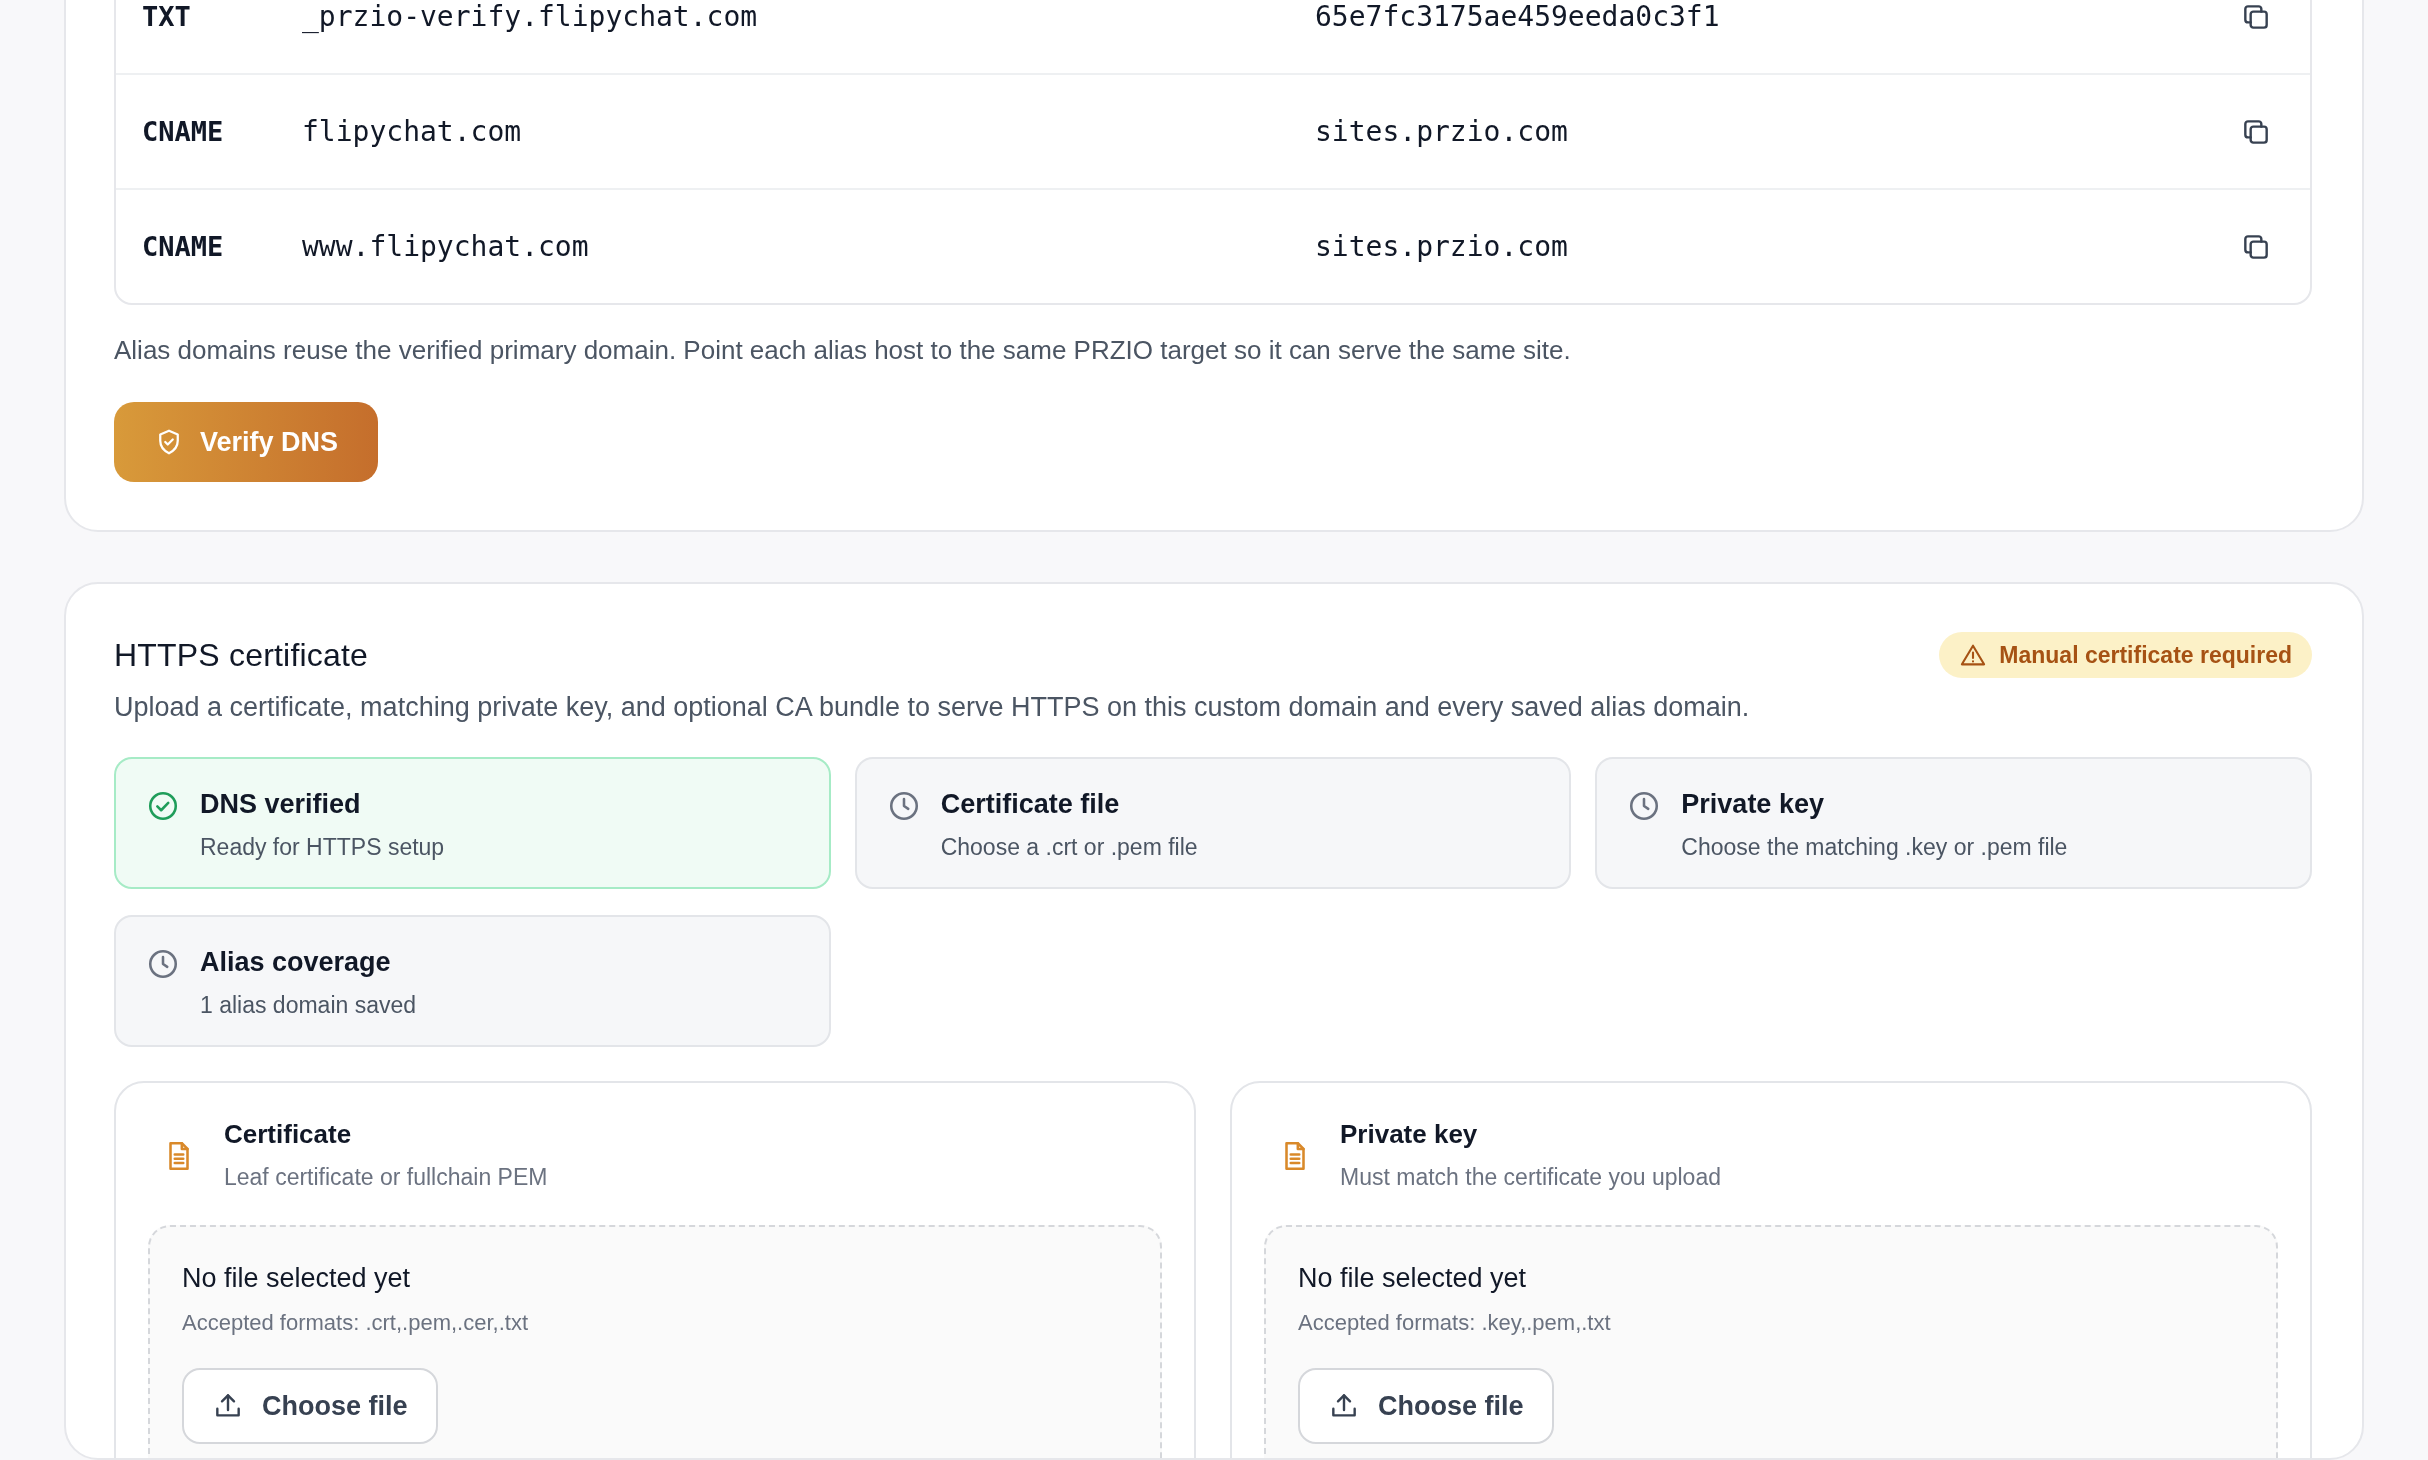 The width and height of the screenshot is (2428, 1460). Describe the element at coordinates (446, 246) in the screenshot. I see `record-host: www.flipychat.com` at that location.